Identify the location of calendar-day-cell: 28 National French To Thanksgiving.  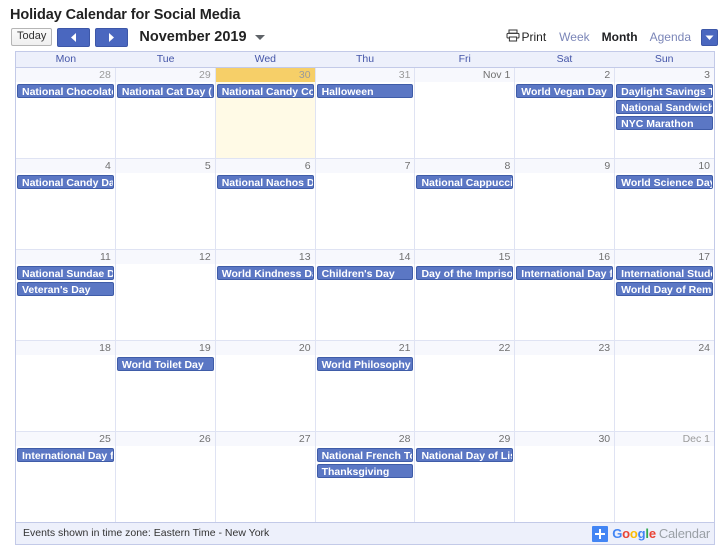
(365, 477).